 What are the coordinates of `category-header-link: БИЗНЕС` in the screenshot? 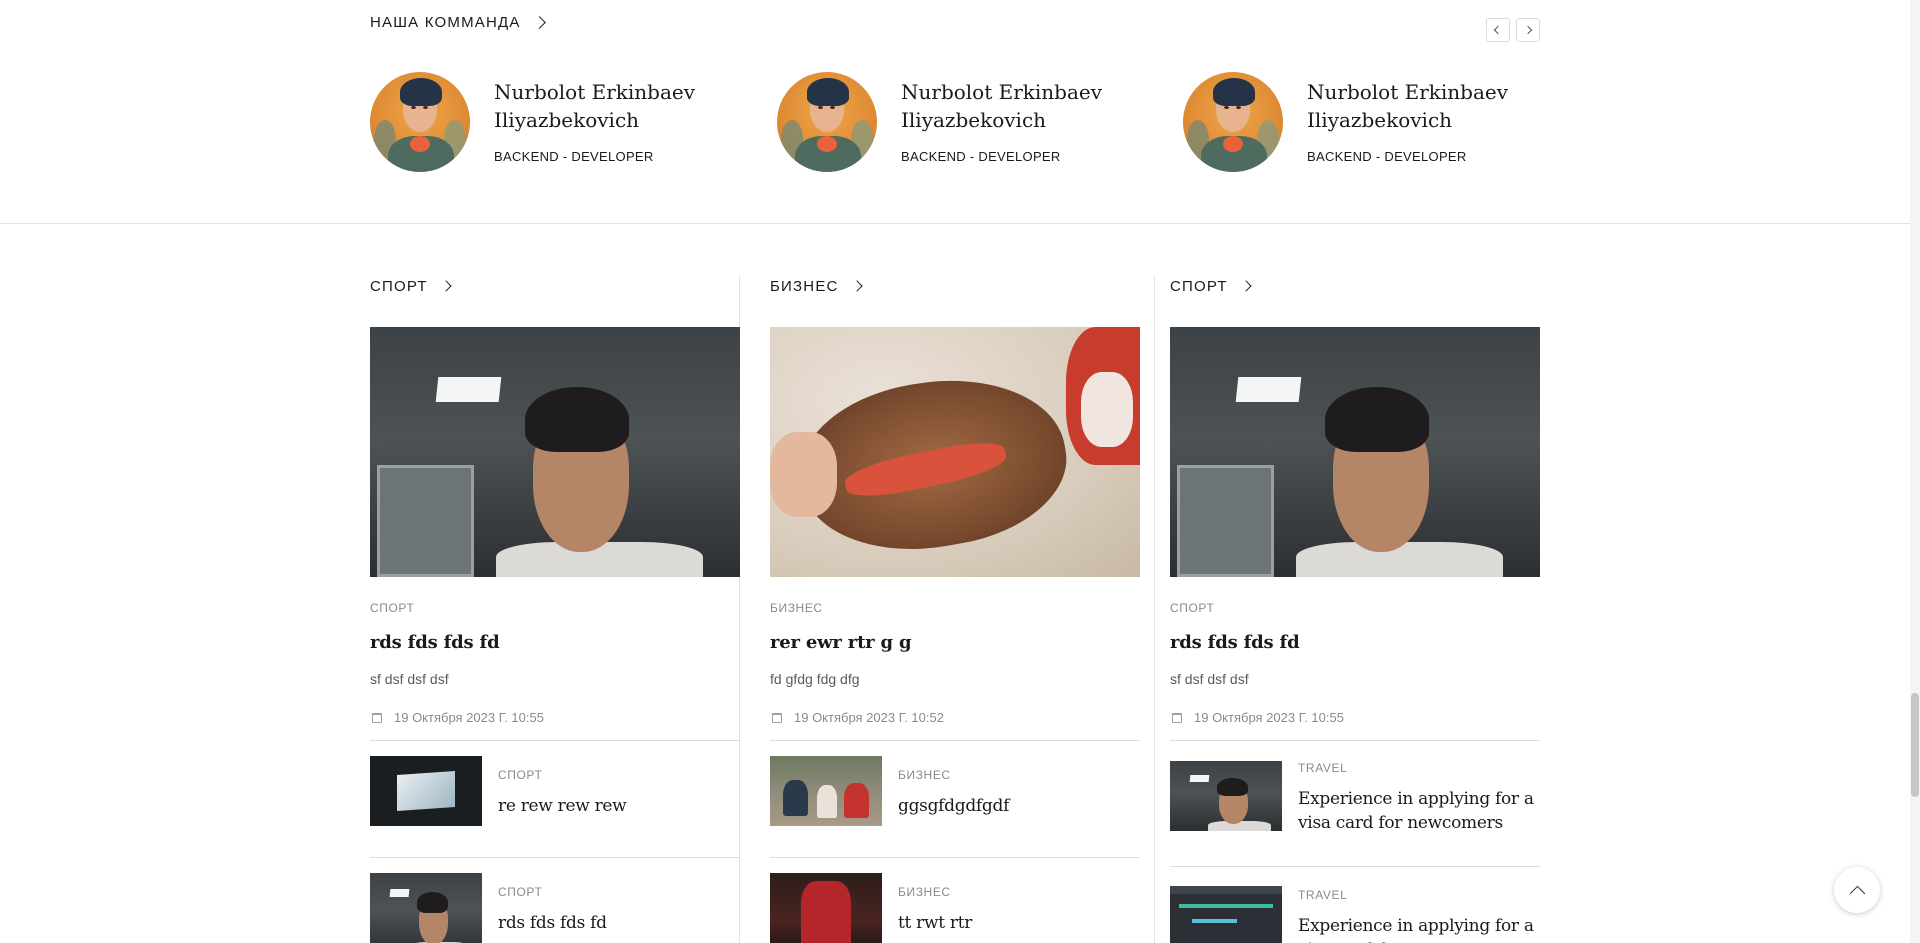 It's located at (955, 286).